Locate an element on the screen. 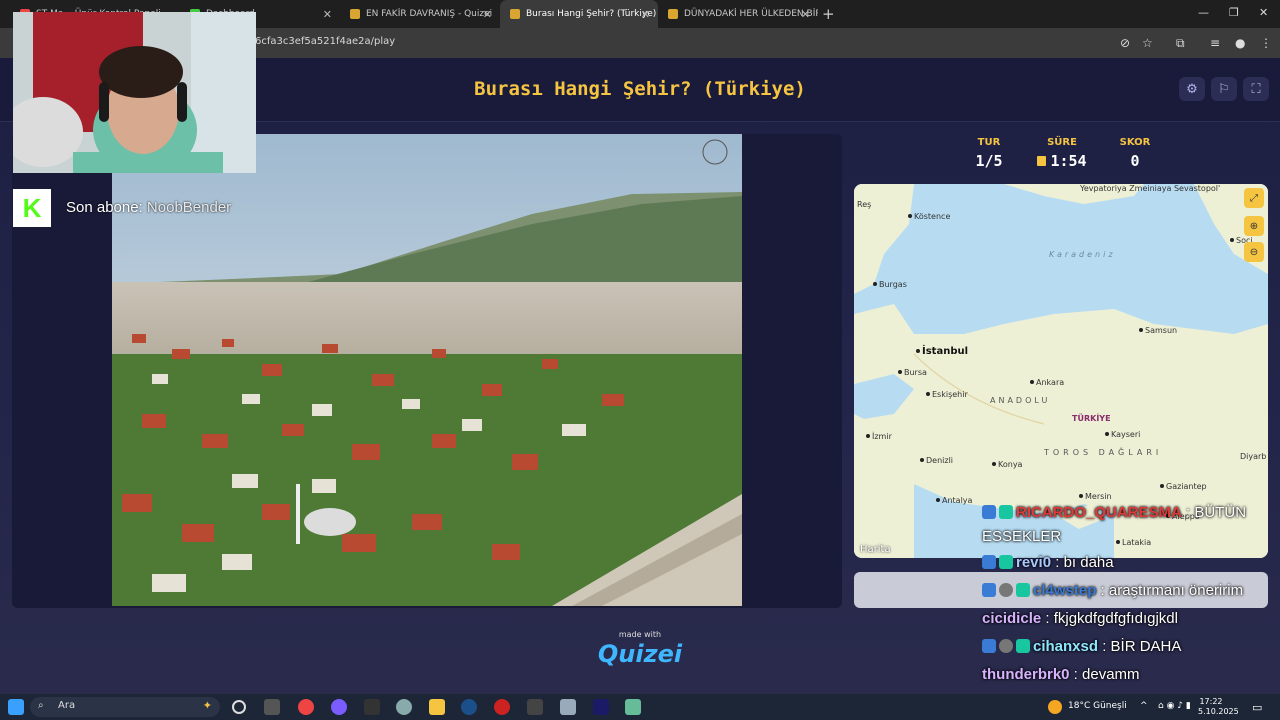 Image resolution: width=1280 pixels, height=720 pixels. time-value-wrap: 1:54 is located at coordinates (1062, 161).